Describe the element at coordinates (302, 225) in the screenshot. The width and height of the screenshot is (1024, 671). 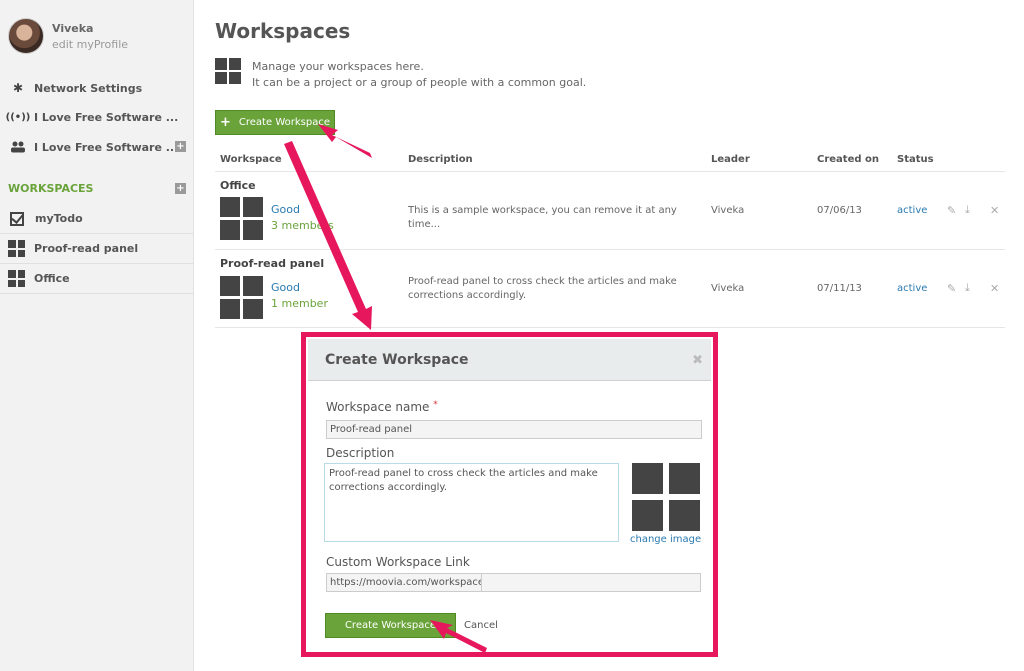
I see `workspace-members: 3 members` at that location.